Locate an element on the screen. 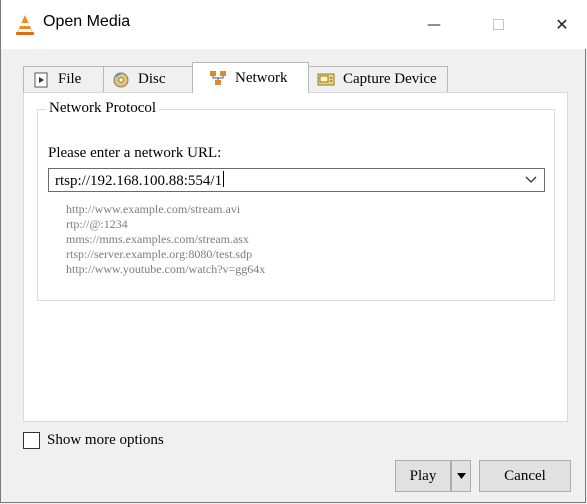 The height and width of the screenshot is (504, 587). cancel-button-label: Cancel is located at coordinates (525, 475).